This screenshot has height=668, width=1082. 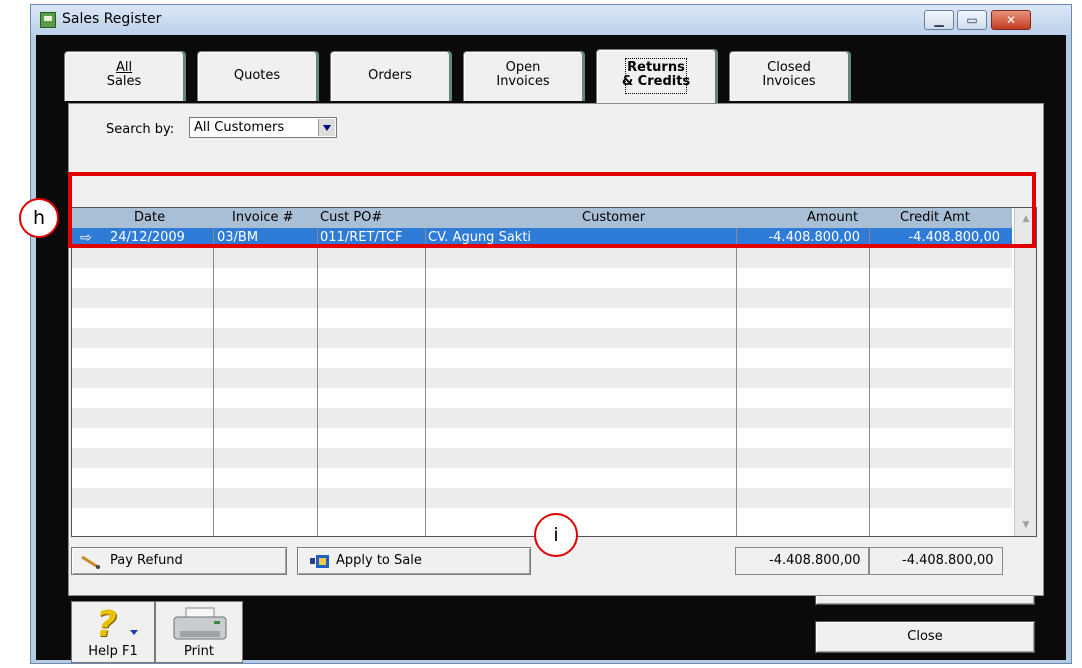 What do you see at coordinates (1025, 525) in the screenshot?
I see `scroll-down-icon: ▼` at bounding box center [1025, 525].